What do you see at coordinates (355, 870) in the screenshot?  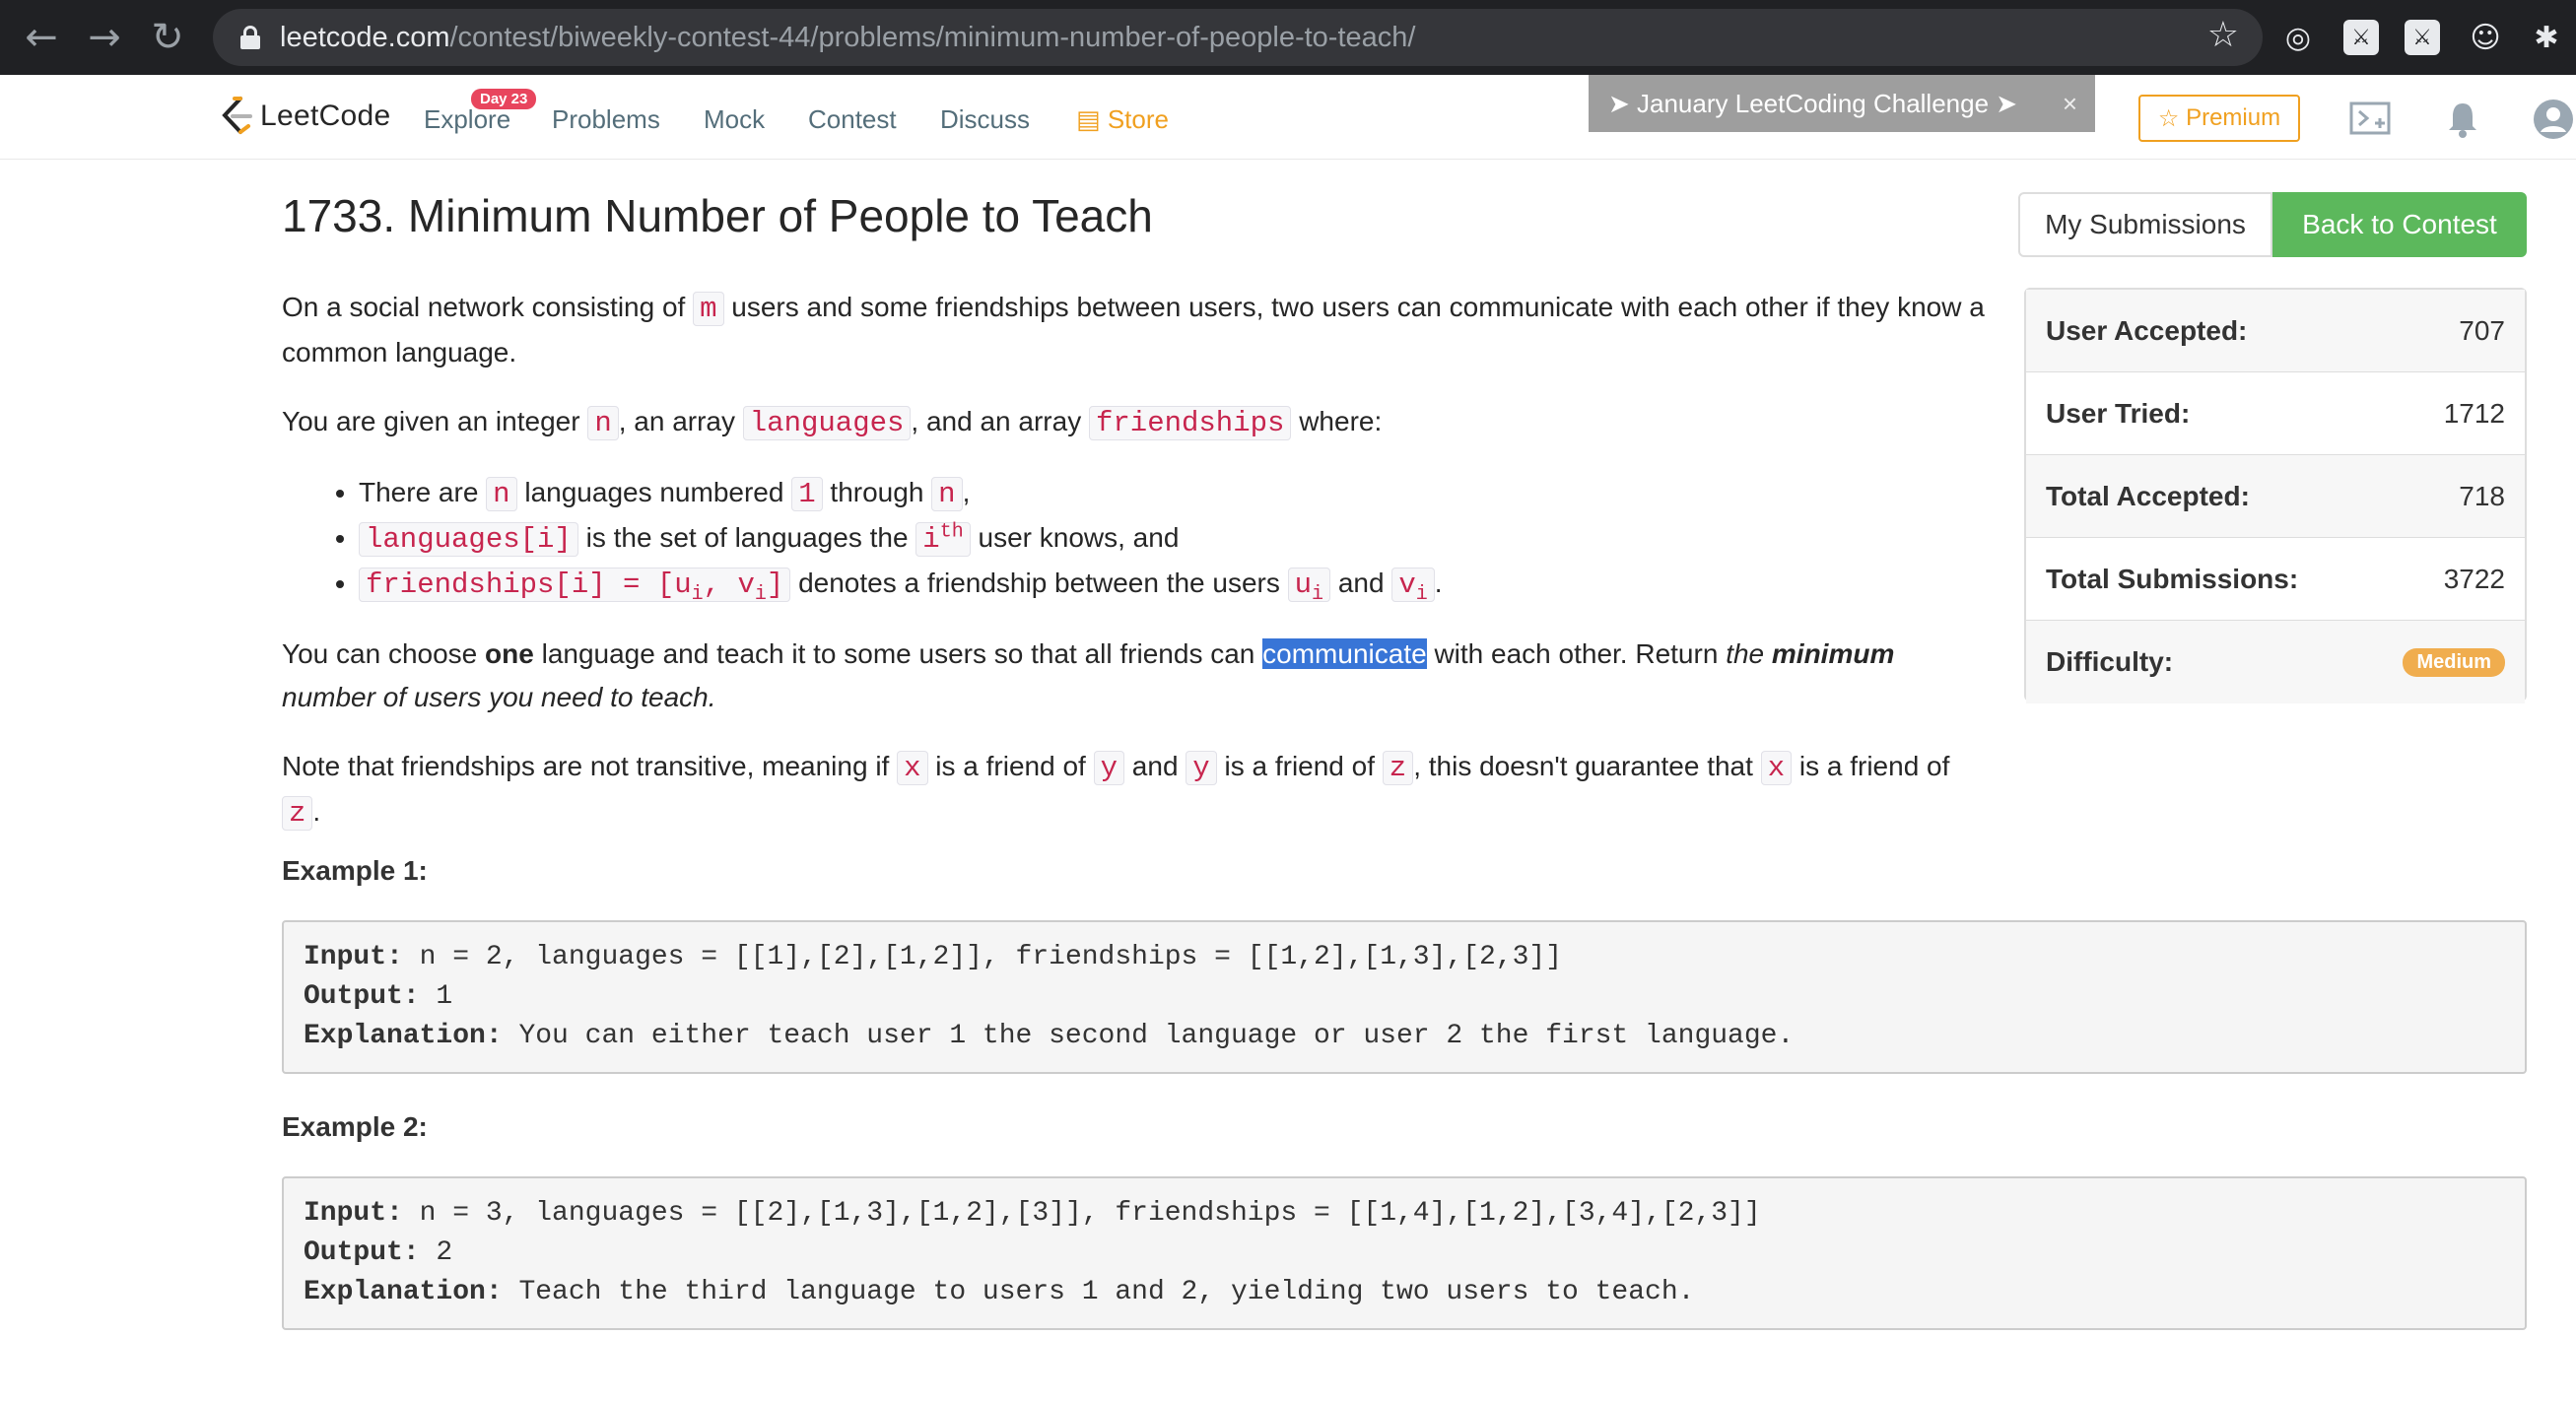 I see `example-title: Example 1:` at bounding box center [355, 870].